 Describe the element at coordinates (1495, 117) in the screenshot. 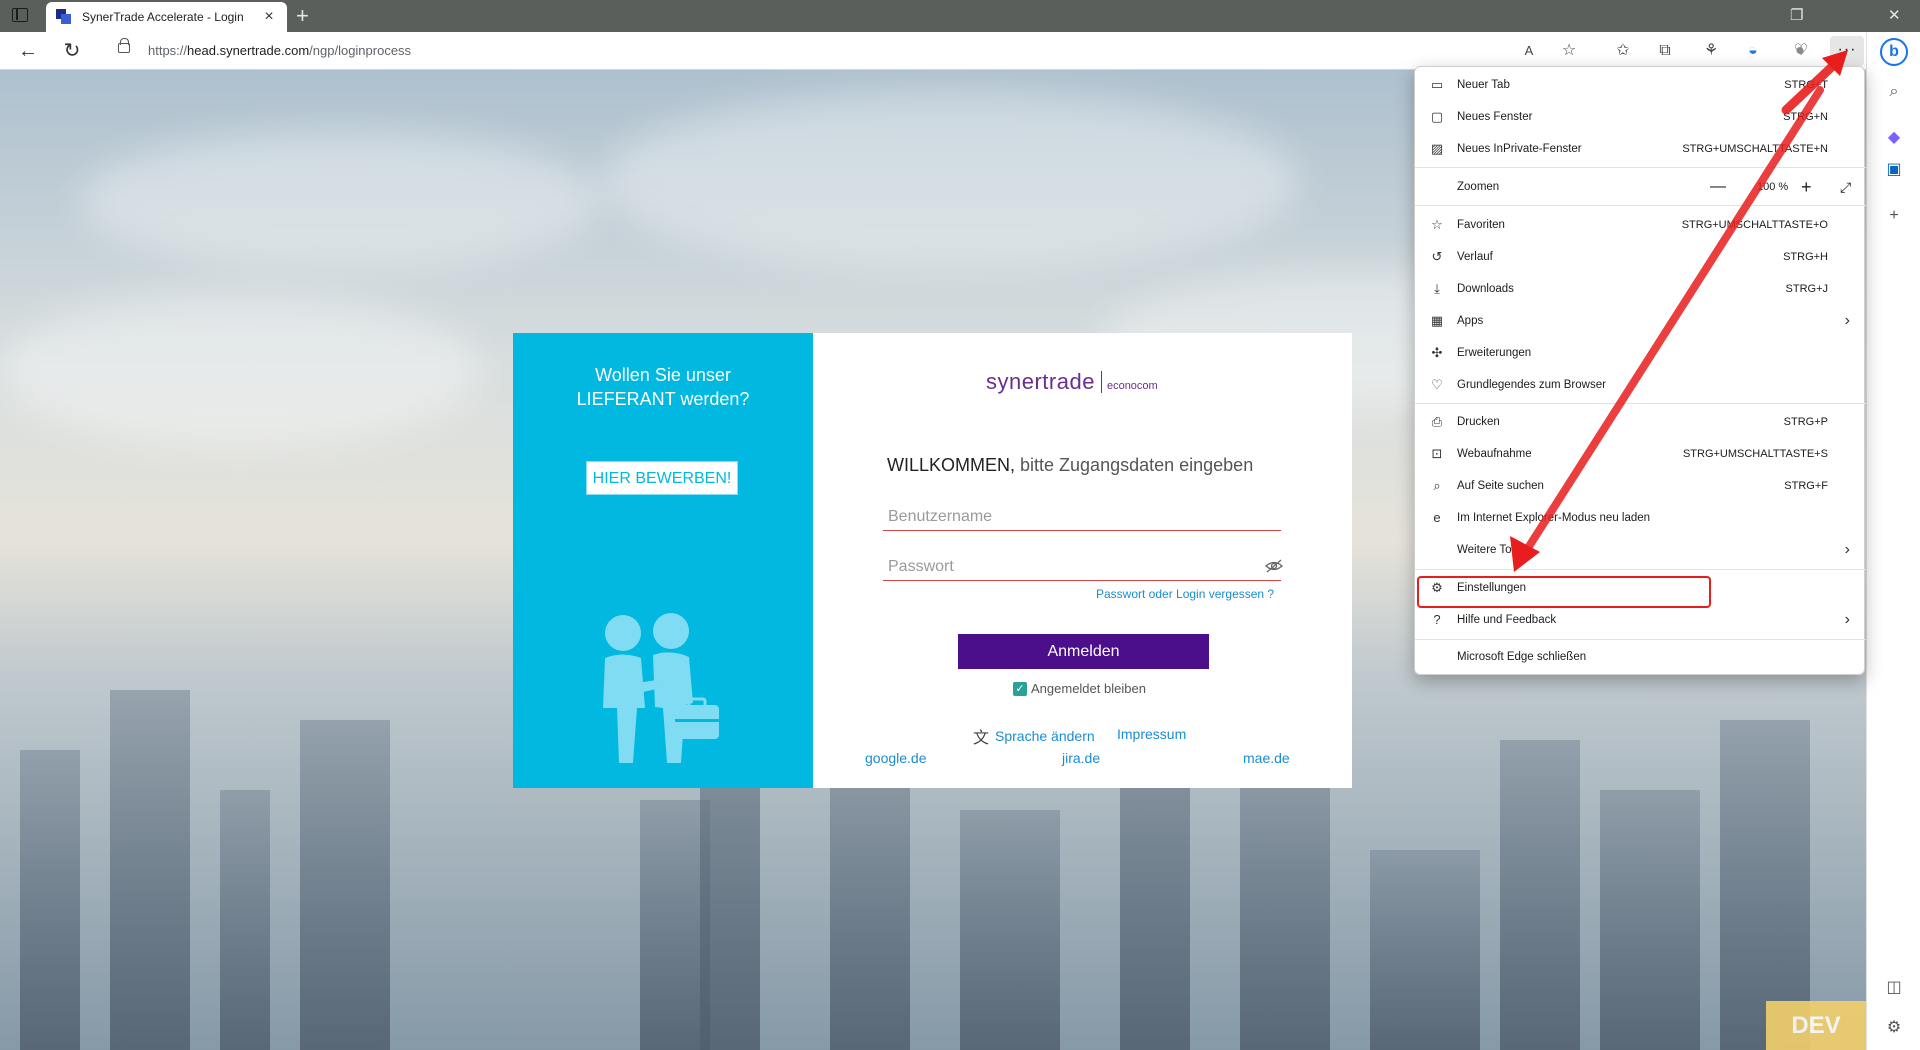

I see `menu-item-label: Neues Fenster` at that location.